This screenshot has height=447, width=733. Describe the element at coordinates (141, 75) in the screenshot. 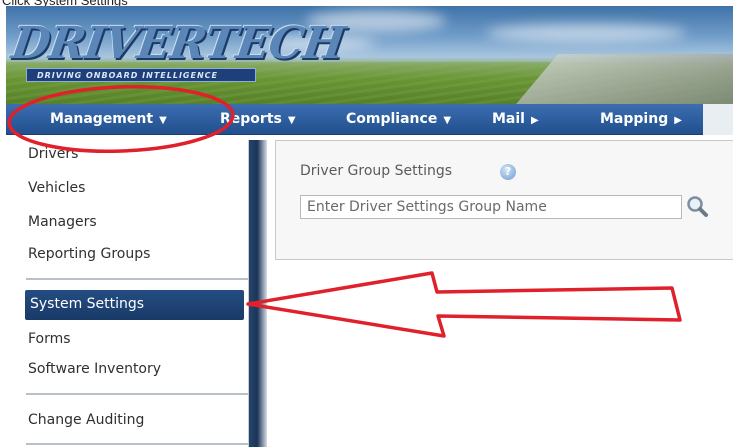

I see `brand-tagline: DRIVING ONBOARD INTELLIGENCE` at that location.